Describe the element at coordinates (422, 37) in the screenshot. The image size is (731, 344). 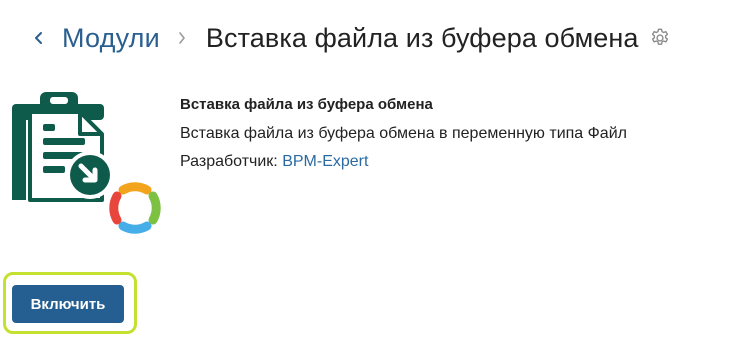
I see `page-title: Вставка файла из буфера обмена` at that location.